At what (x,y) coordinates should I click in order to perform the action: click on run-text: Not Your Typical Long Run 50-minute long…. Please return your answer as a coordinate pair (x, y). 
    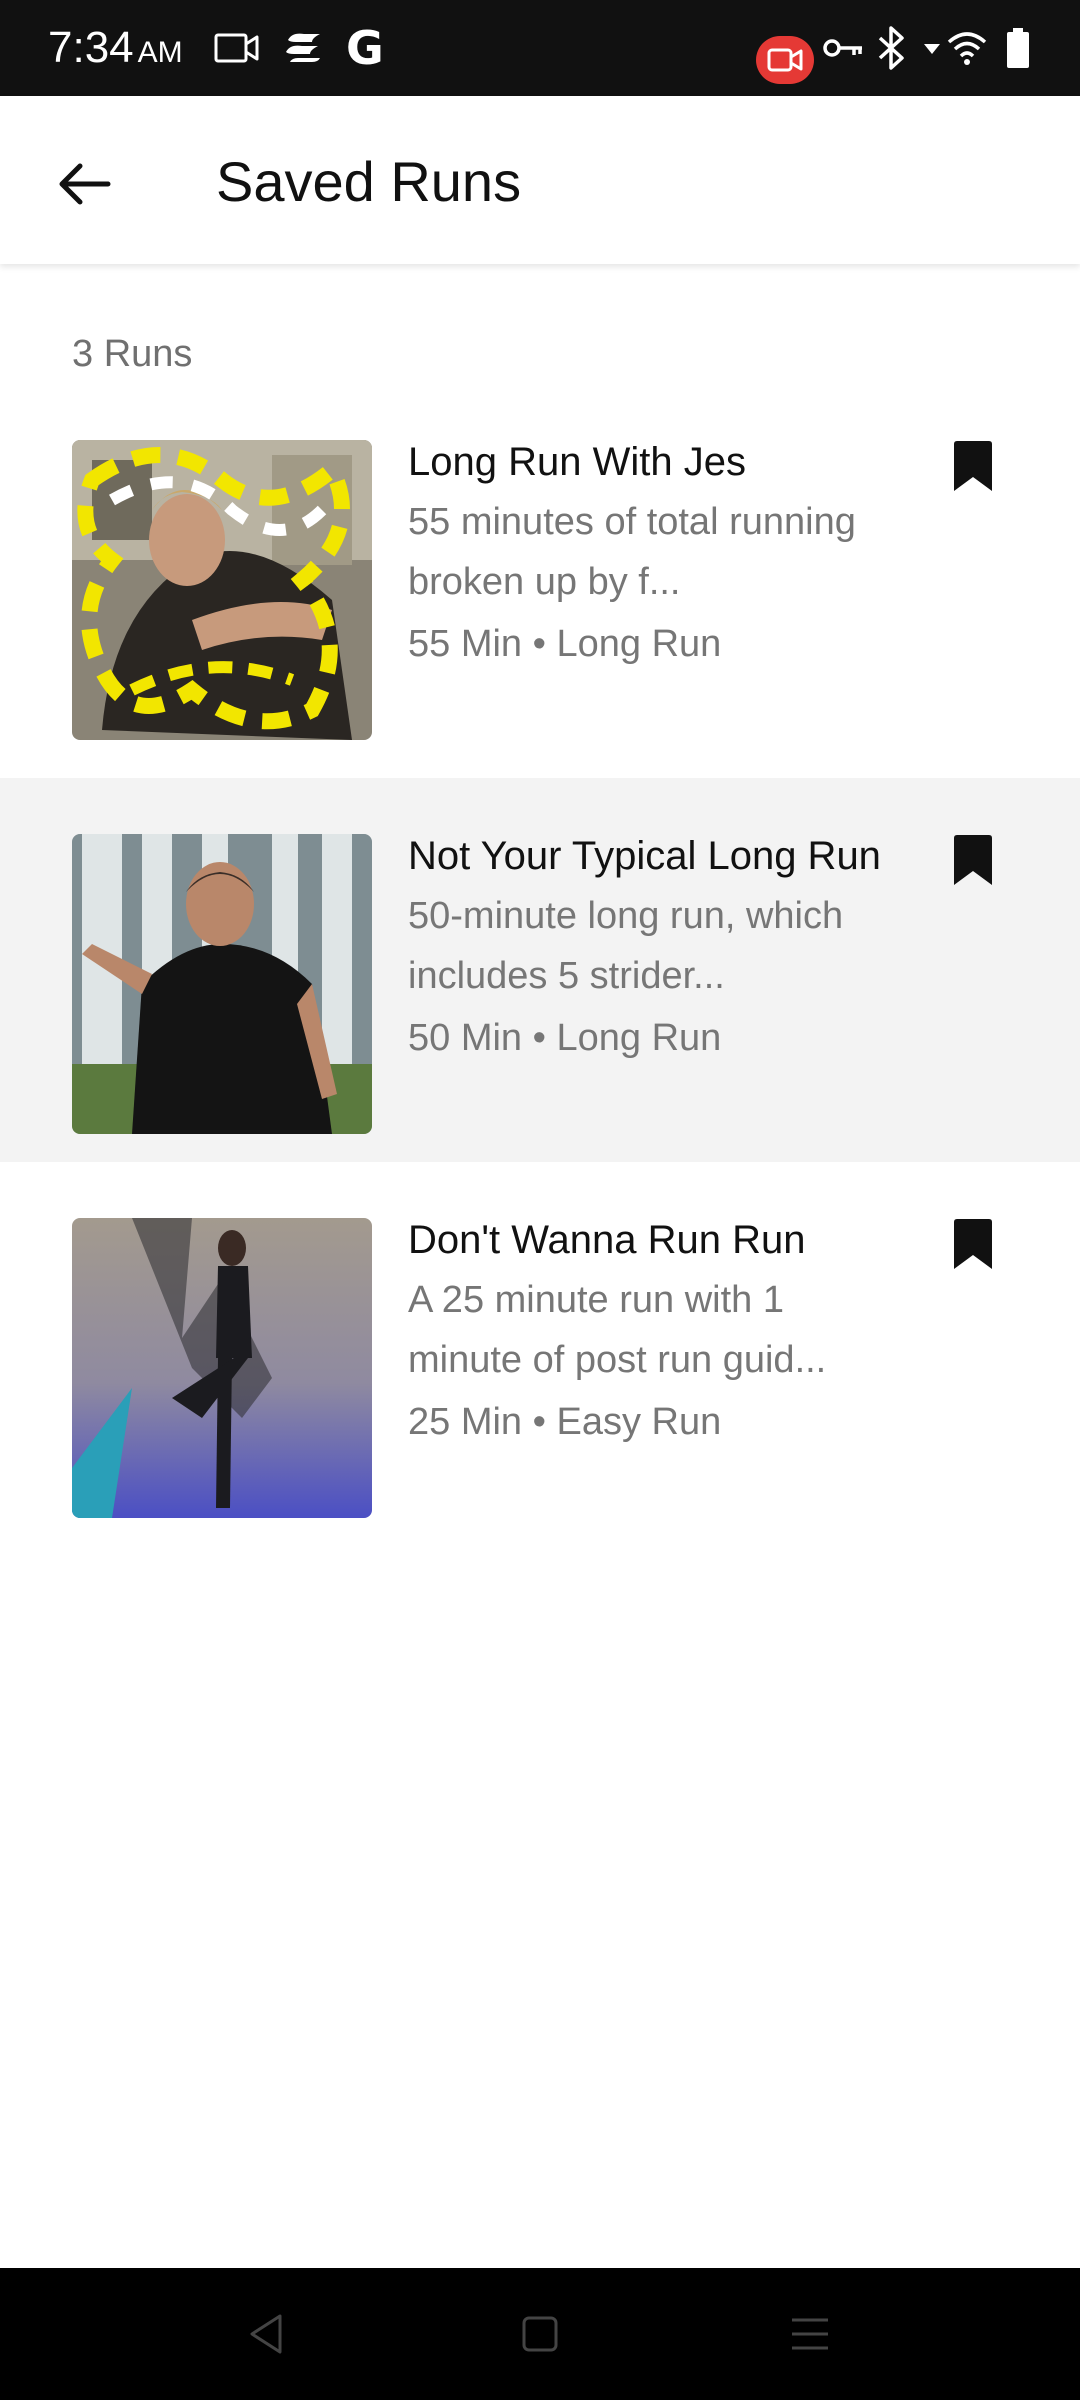
    Looking at the image, I should click on (658, 945).